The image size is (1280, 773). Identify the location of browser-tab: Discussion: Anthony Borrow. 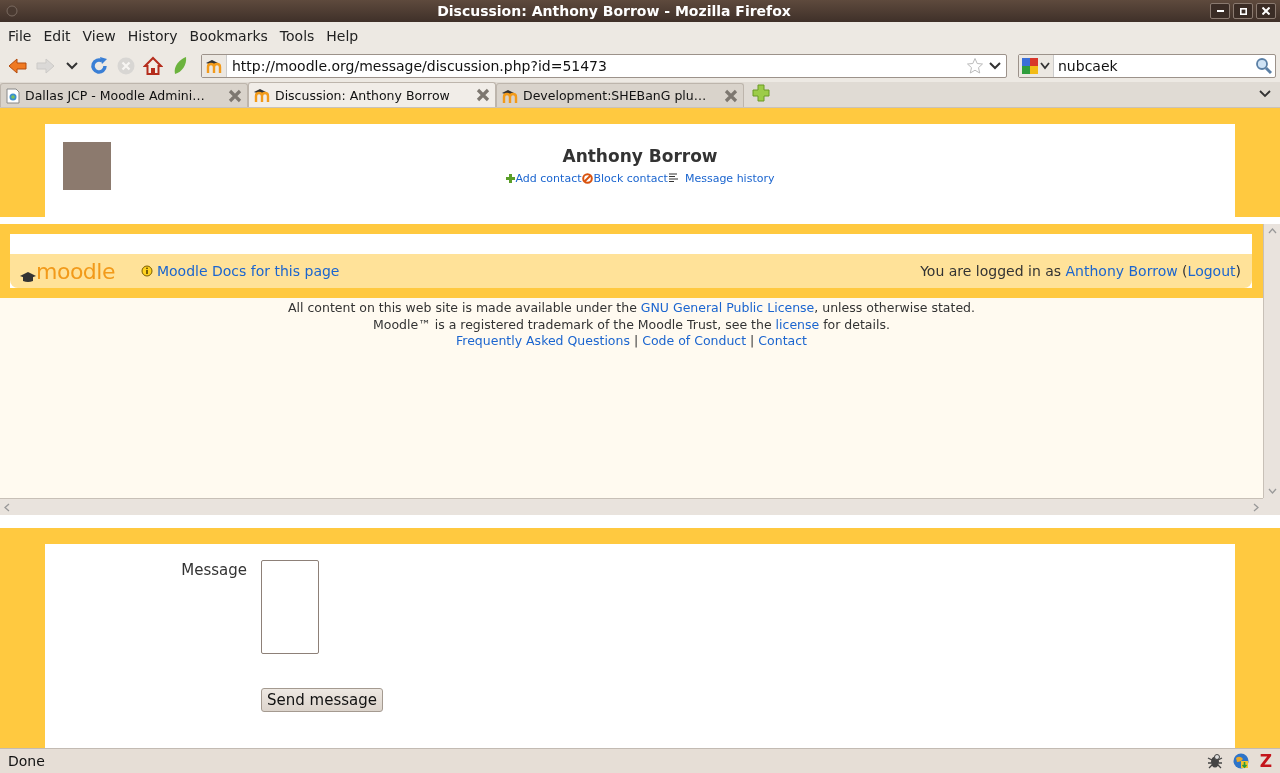
(372, 94).